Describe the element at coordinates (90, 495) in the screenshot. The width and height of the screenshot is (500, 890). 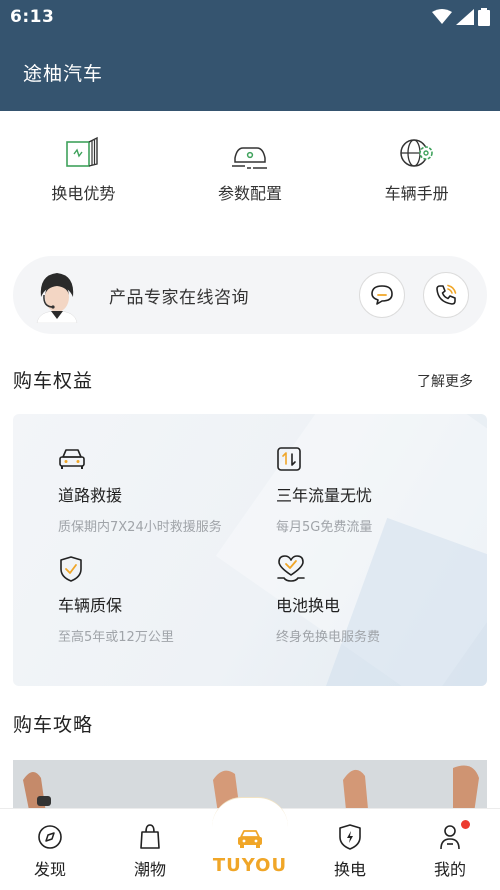
I see `benefit-title: 道路救援` at that location.